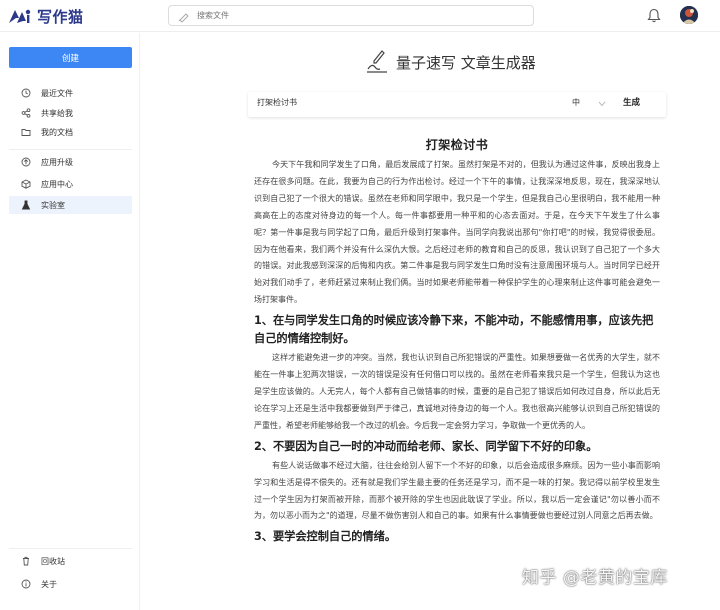 This screenshot has width=720, height=610. What do you see at coordinates (277, 102) in the screenshot?
I see `topic-input: 打架检讨书` at bounding box center [277, 102].